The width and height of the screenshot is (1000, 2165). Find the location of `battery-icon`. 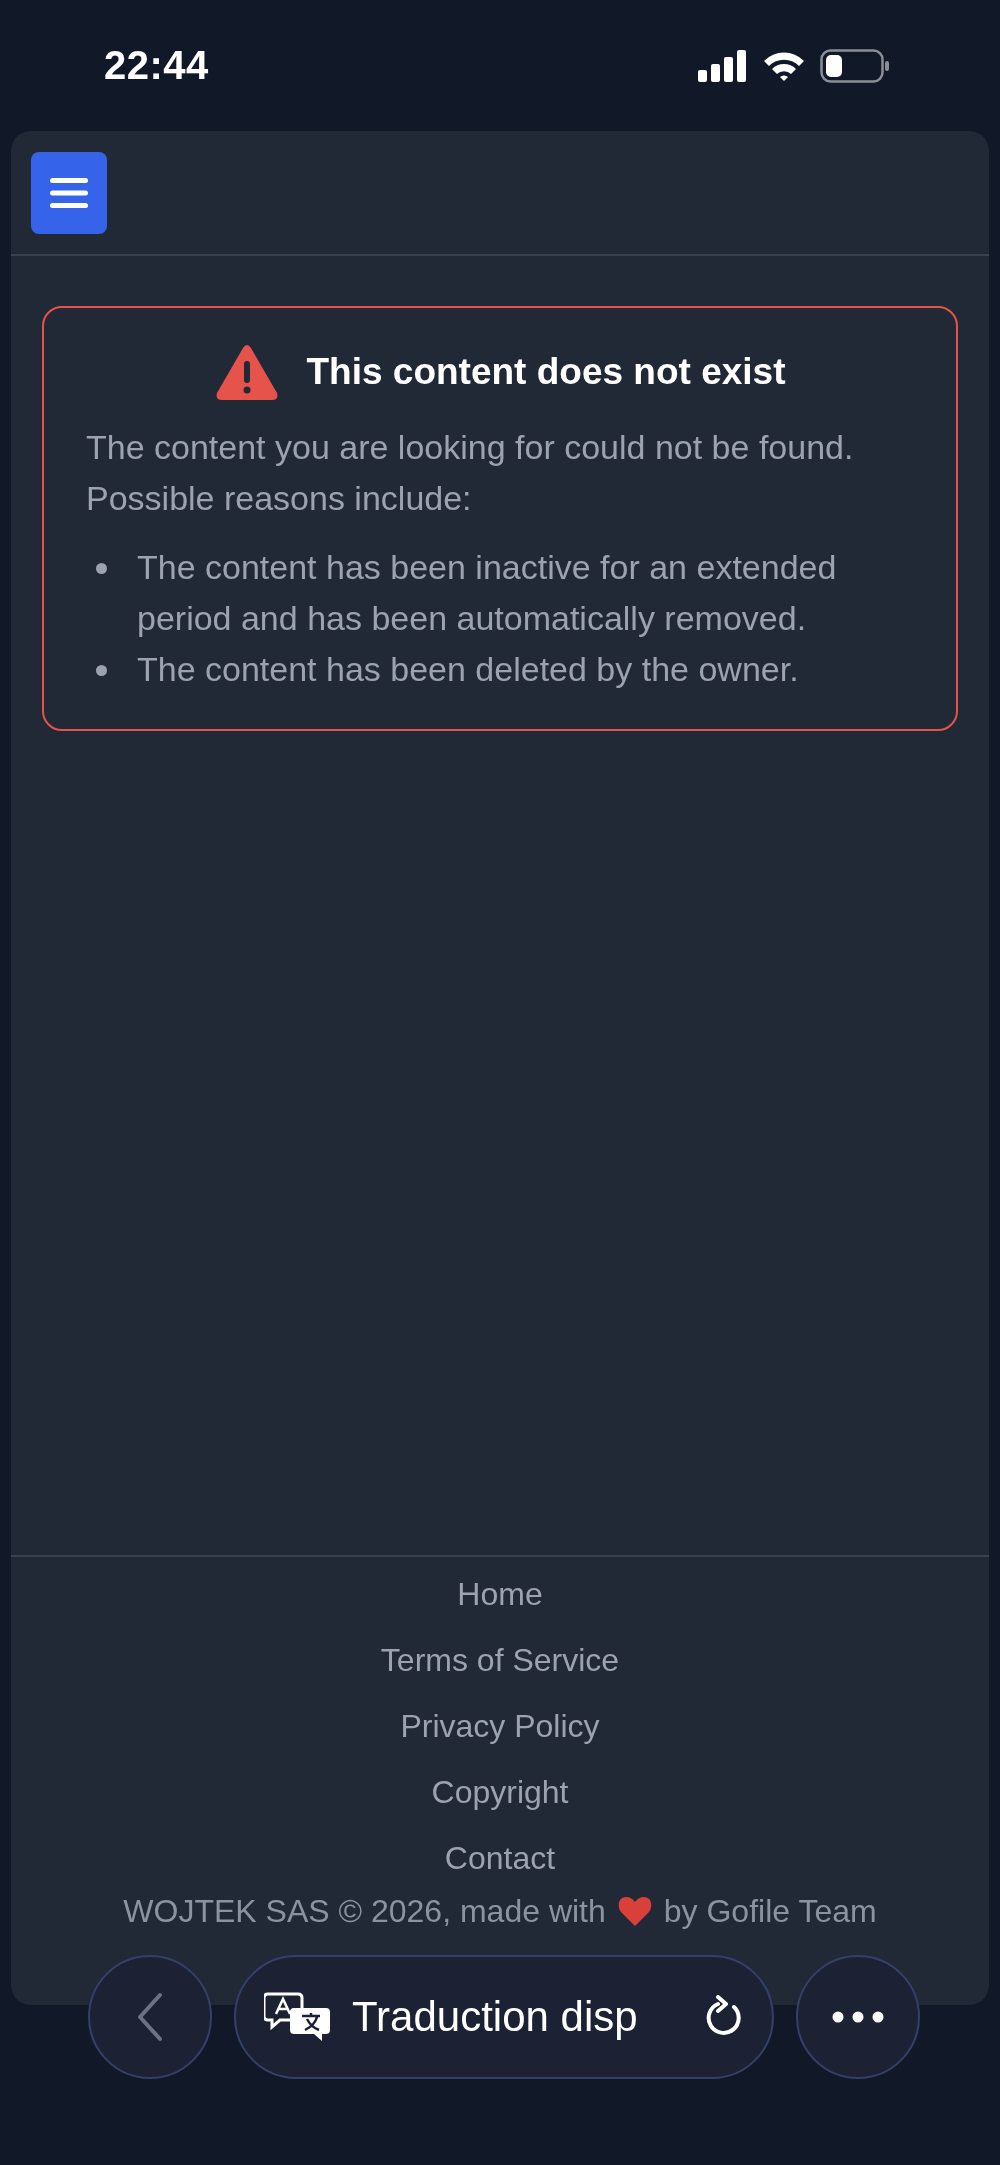

battery-icon is located at coordinates (855, 65).